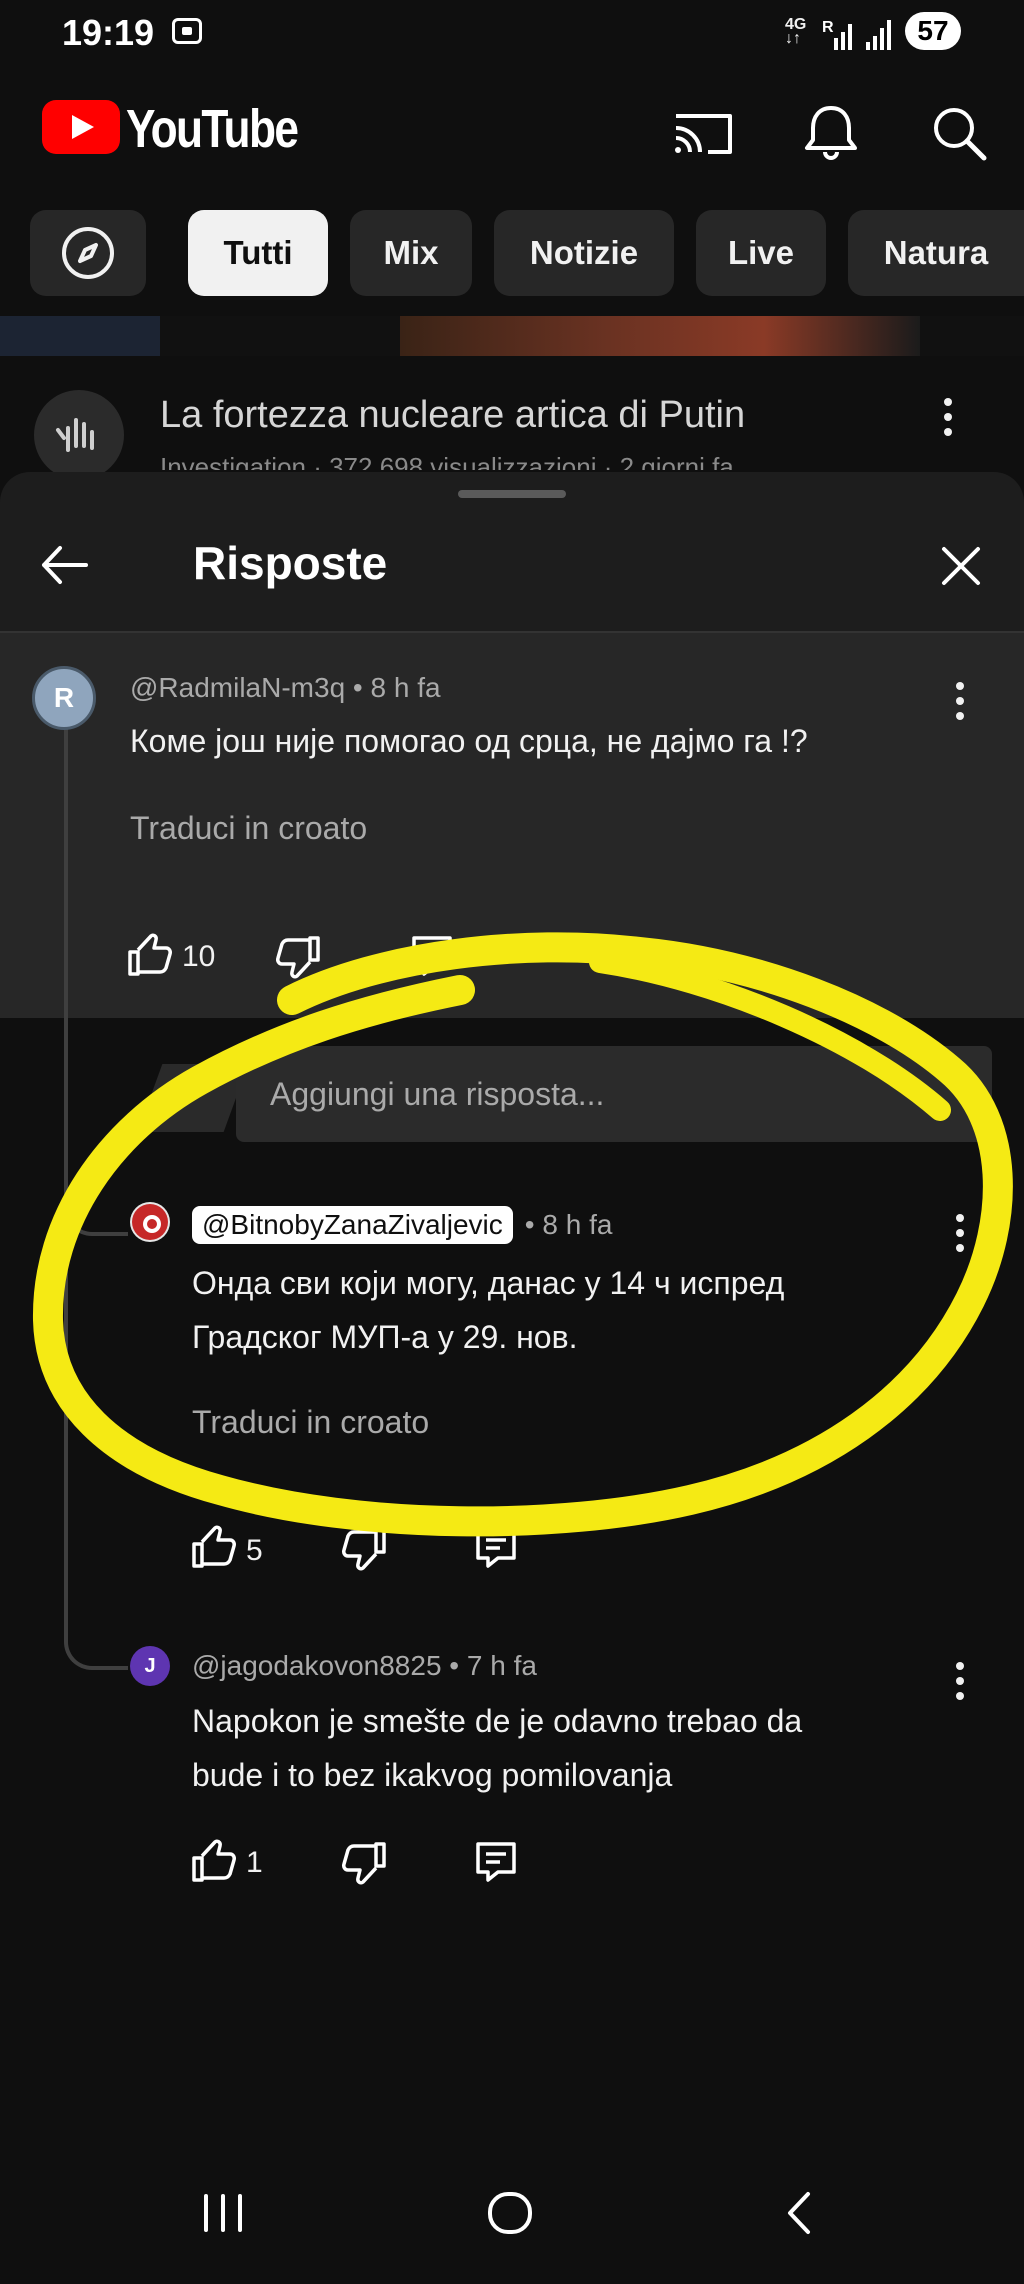 This screenshot has height=2284, width=1024. I want to click on recent-apps-icon, so click(223, 2213).